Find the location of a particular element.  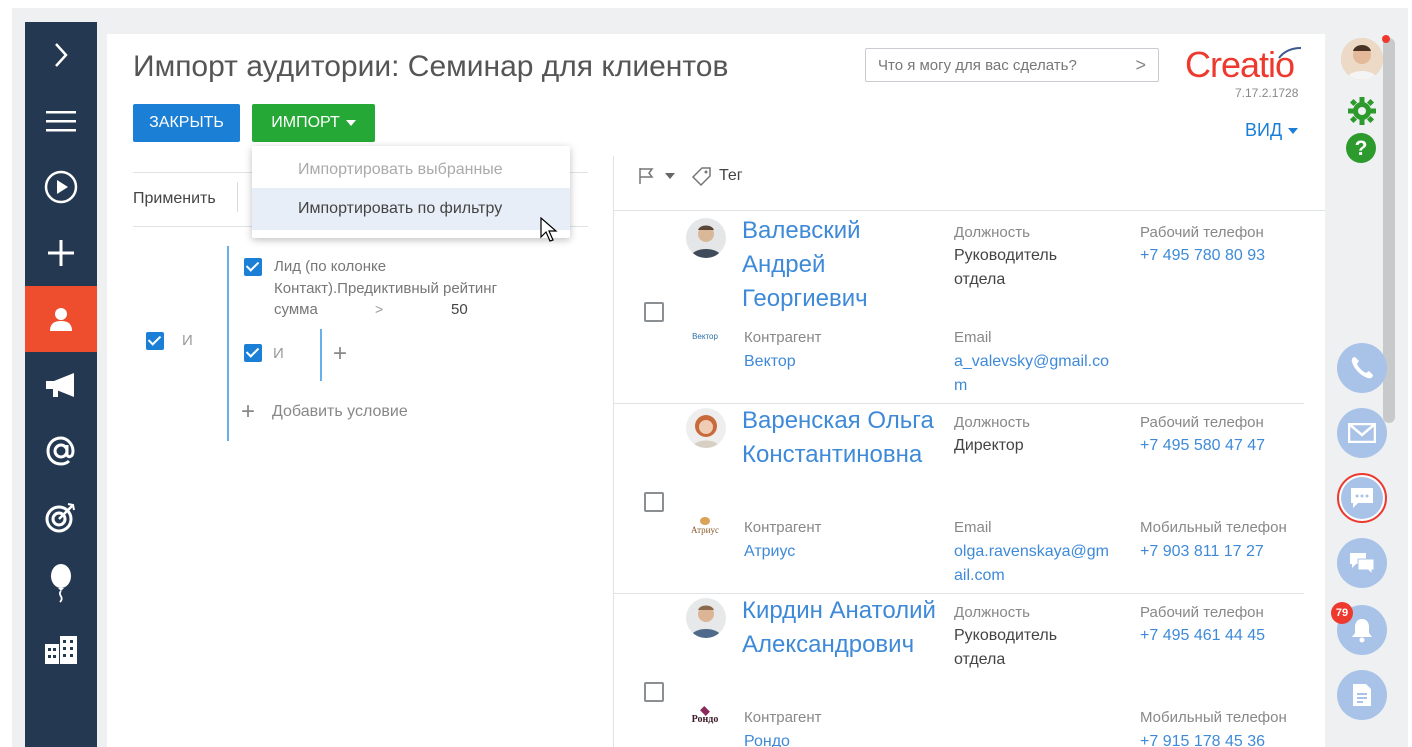

account-link: Вектор is located at coordinates (770, 362).